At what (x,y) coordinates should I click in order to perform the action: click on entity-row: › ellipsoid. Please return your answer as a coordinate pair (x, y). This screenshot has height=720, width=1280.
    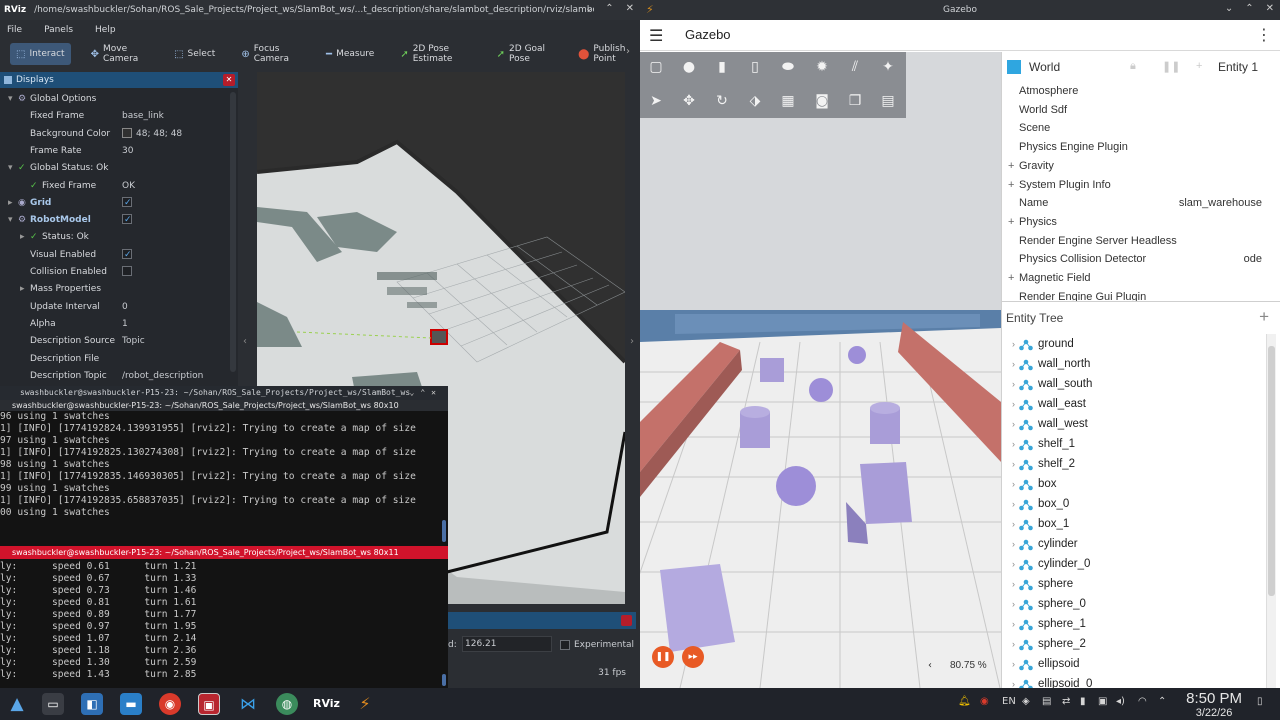
    Looking at the image, I should click on (1130, 664).